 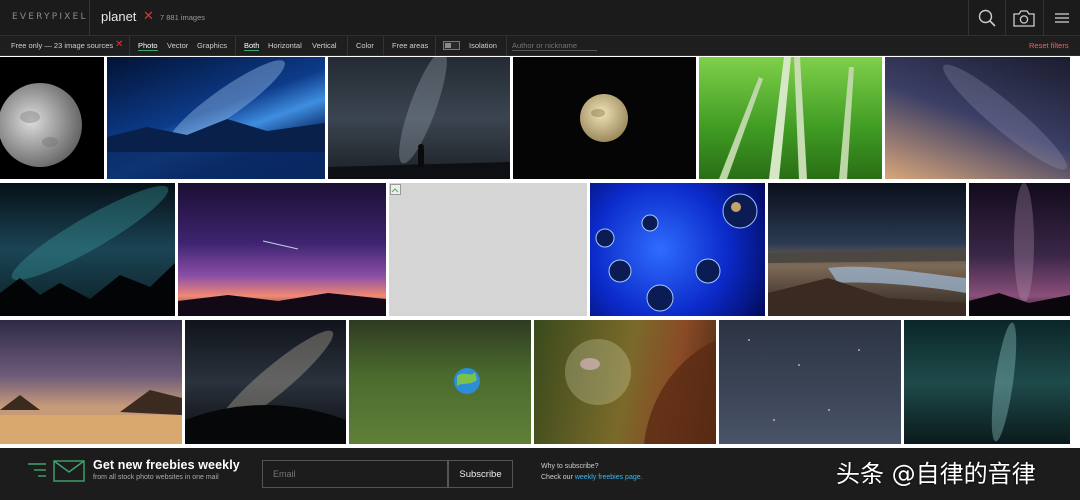 I want to click on camera-icon, so click(x=1023, y=18).